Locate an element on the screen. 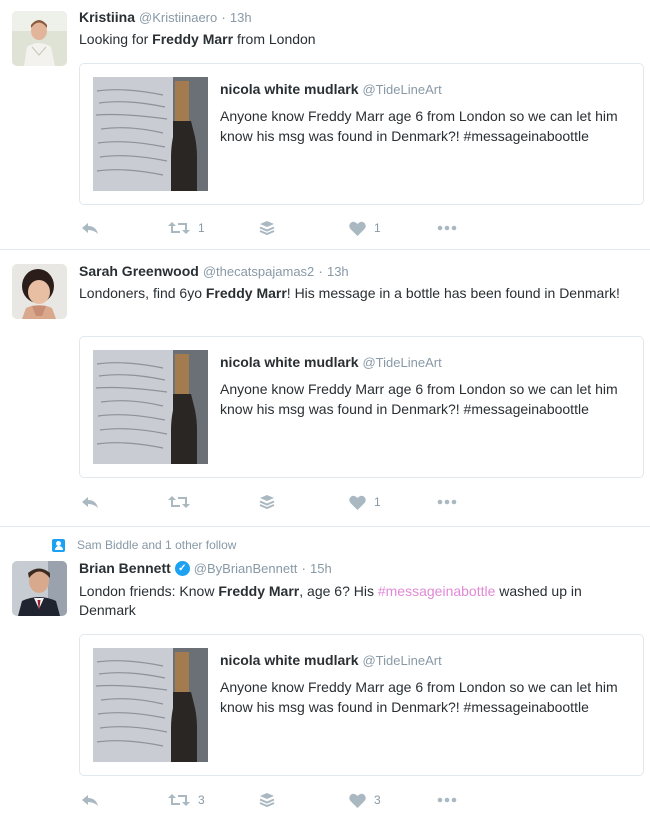  author-handle: @Kristiinaero is located at coordinates (178, 17).